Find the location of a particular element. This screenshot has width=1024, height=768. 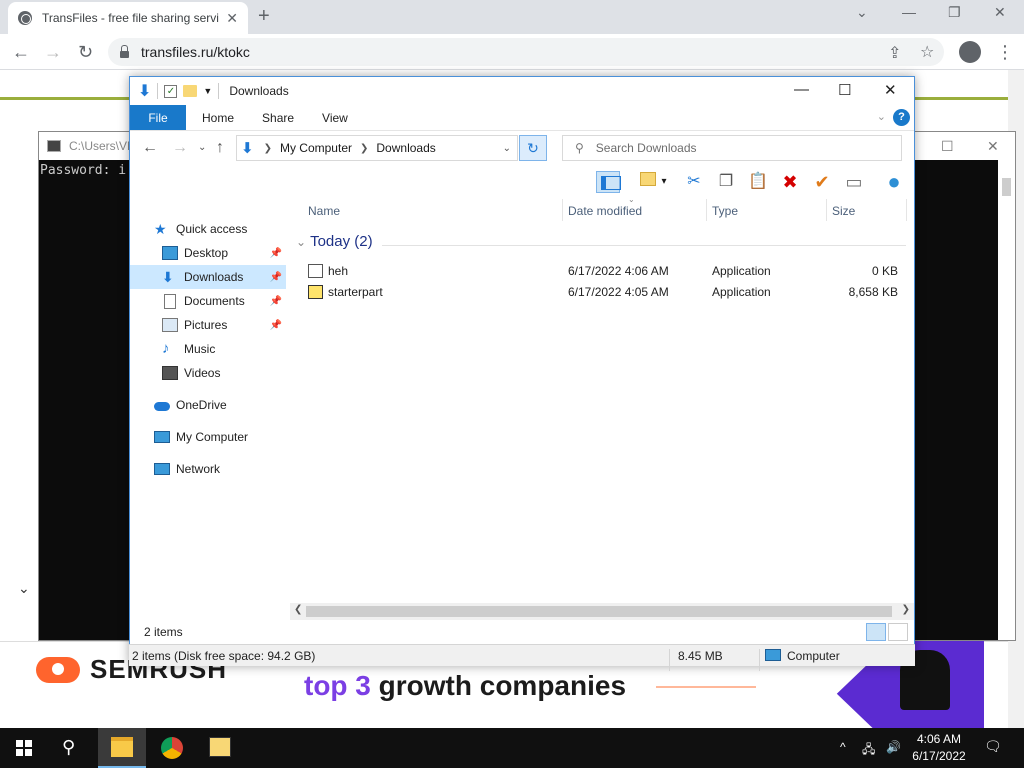

ad-headline: top 3 growth companies is located at coordinates (465, 686).